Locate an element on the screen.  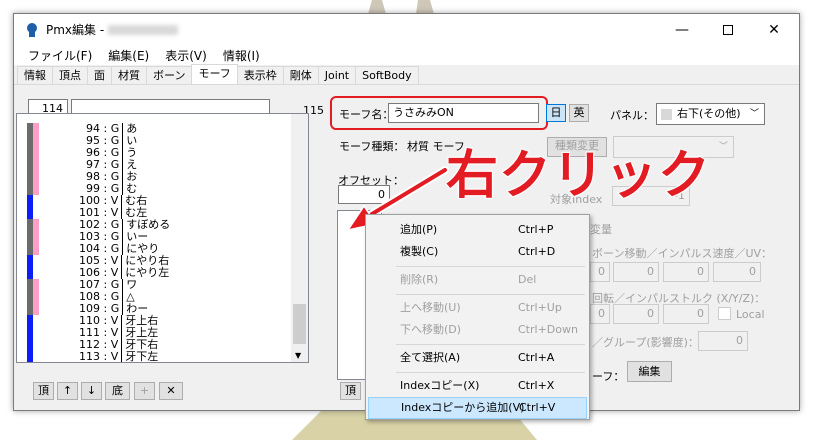
move-y-input: 0 is located at coordinates (636, 272).